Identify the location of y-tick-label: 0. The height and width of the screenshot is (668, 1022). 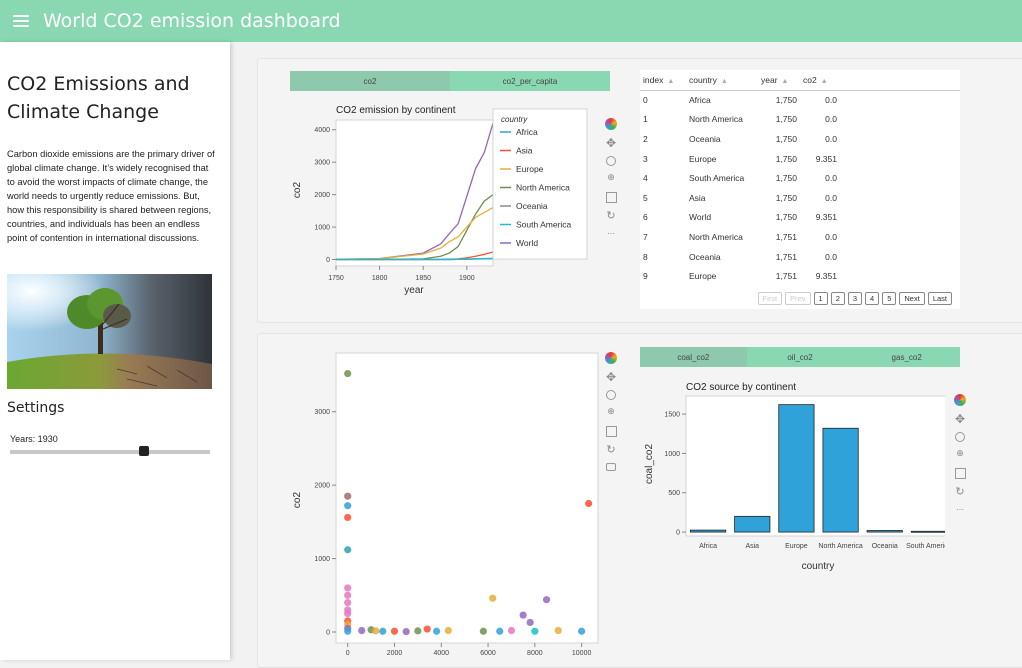
(328, 260).